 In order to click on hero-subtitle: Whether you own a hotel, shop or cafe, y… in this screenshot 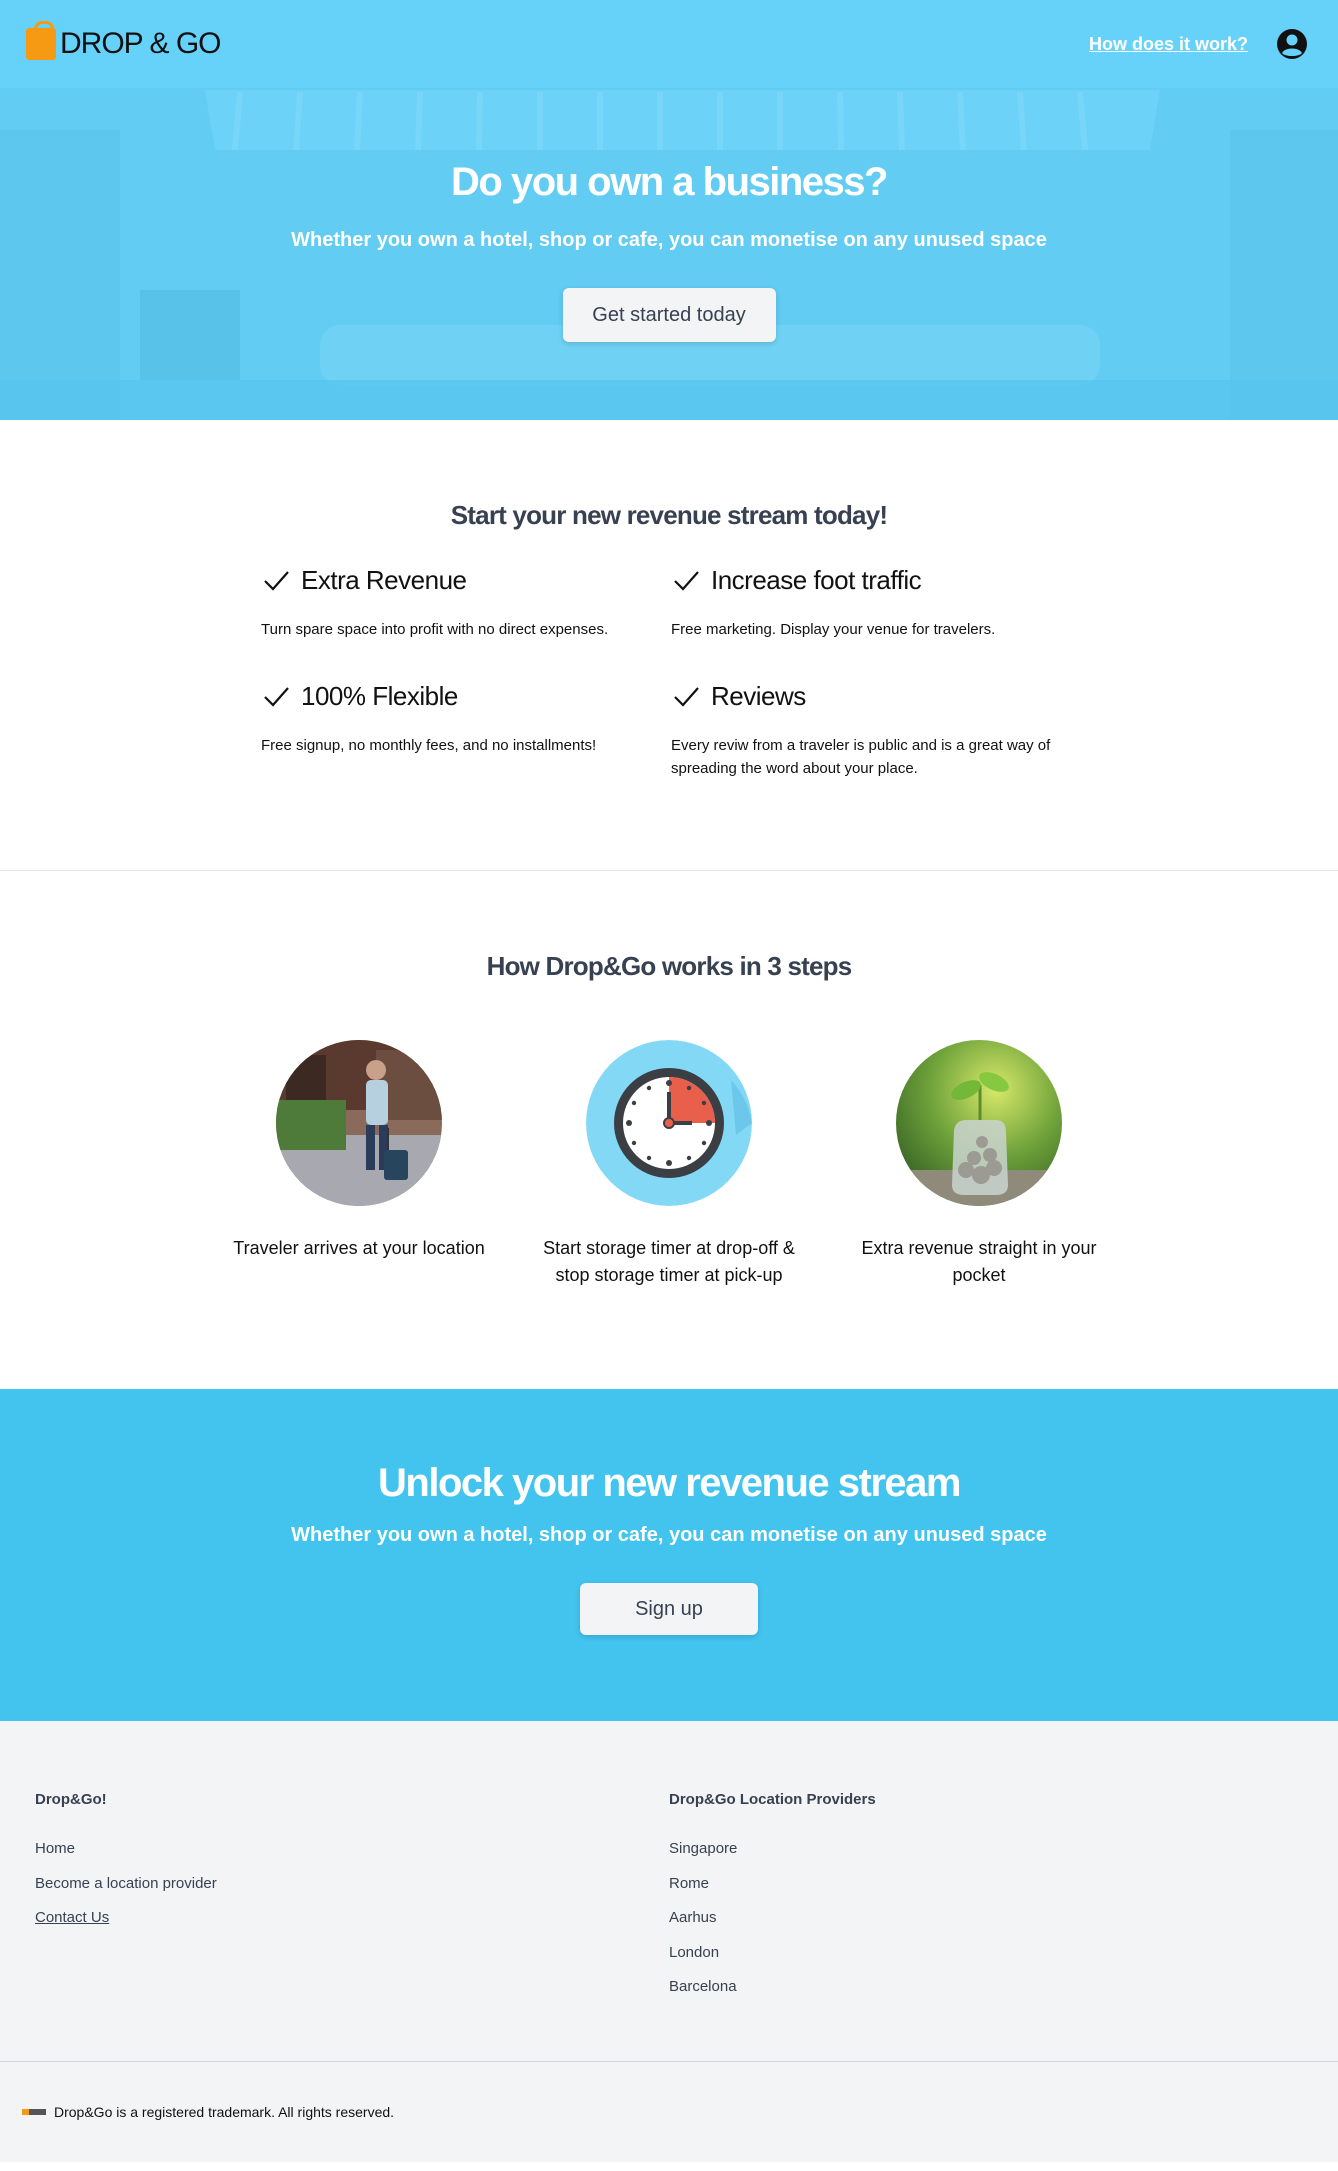, I will do `click(669, 240)`.